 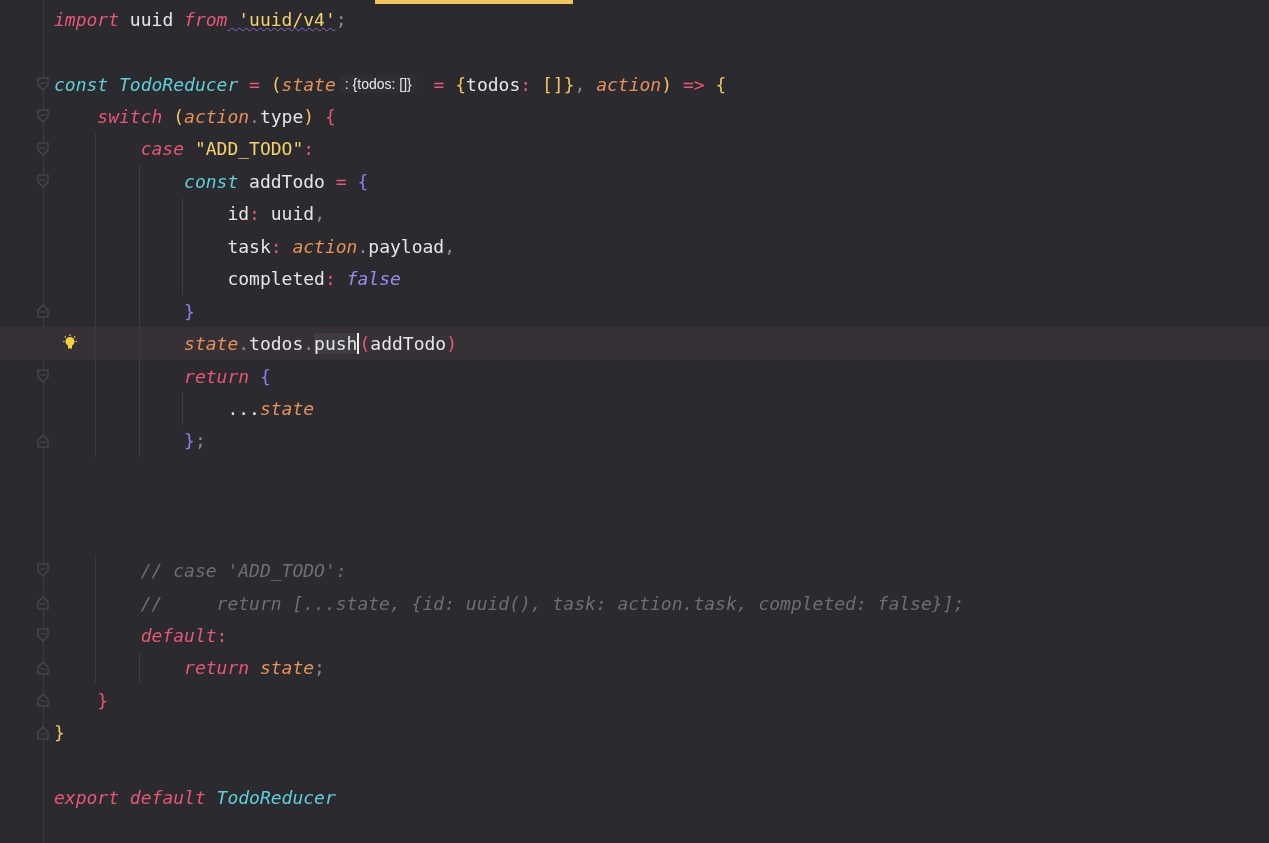 What do you see at coordinates (195, 798) in the screenshot?
I see `code-line: export default TodoReducer` at bounding box center [195, 798].